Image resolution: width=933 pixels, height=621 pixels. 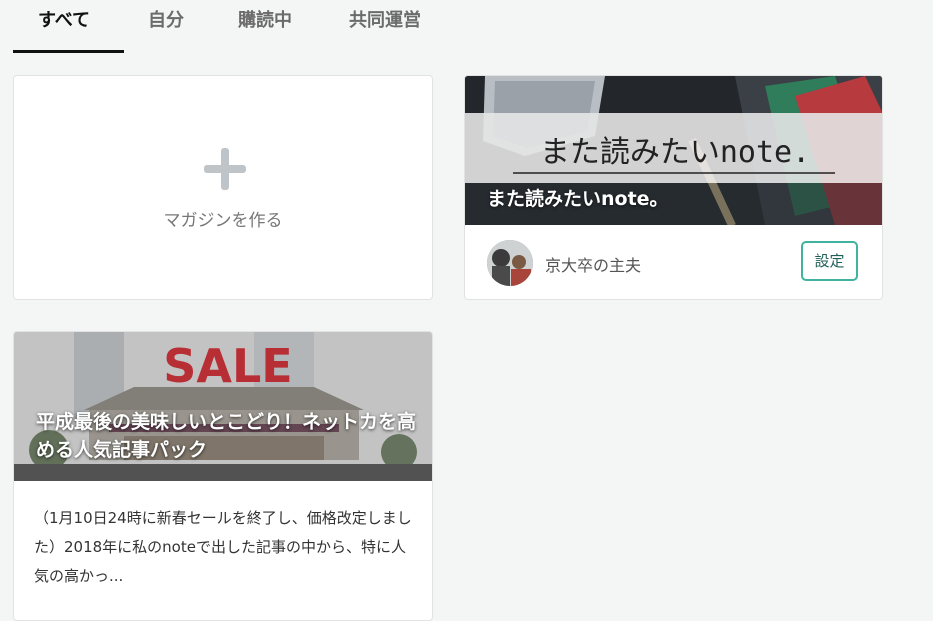 I want to click on tab-co-managed: 共同運営, so click(x=385, y=19).